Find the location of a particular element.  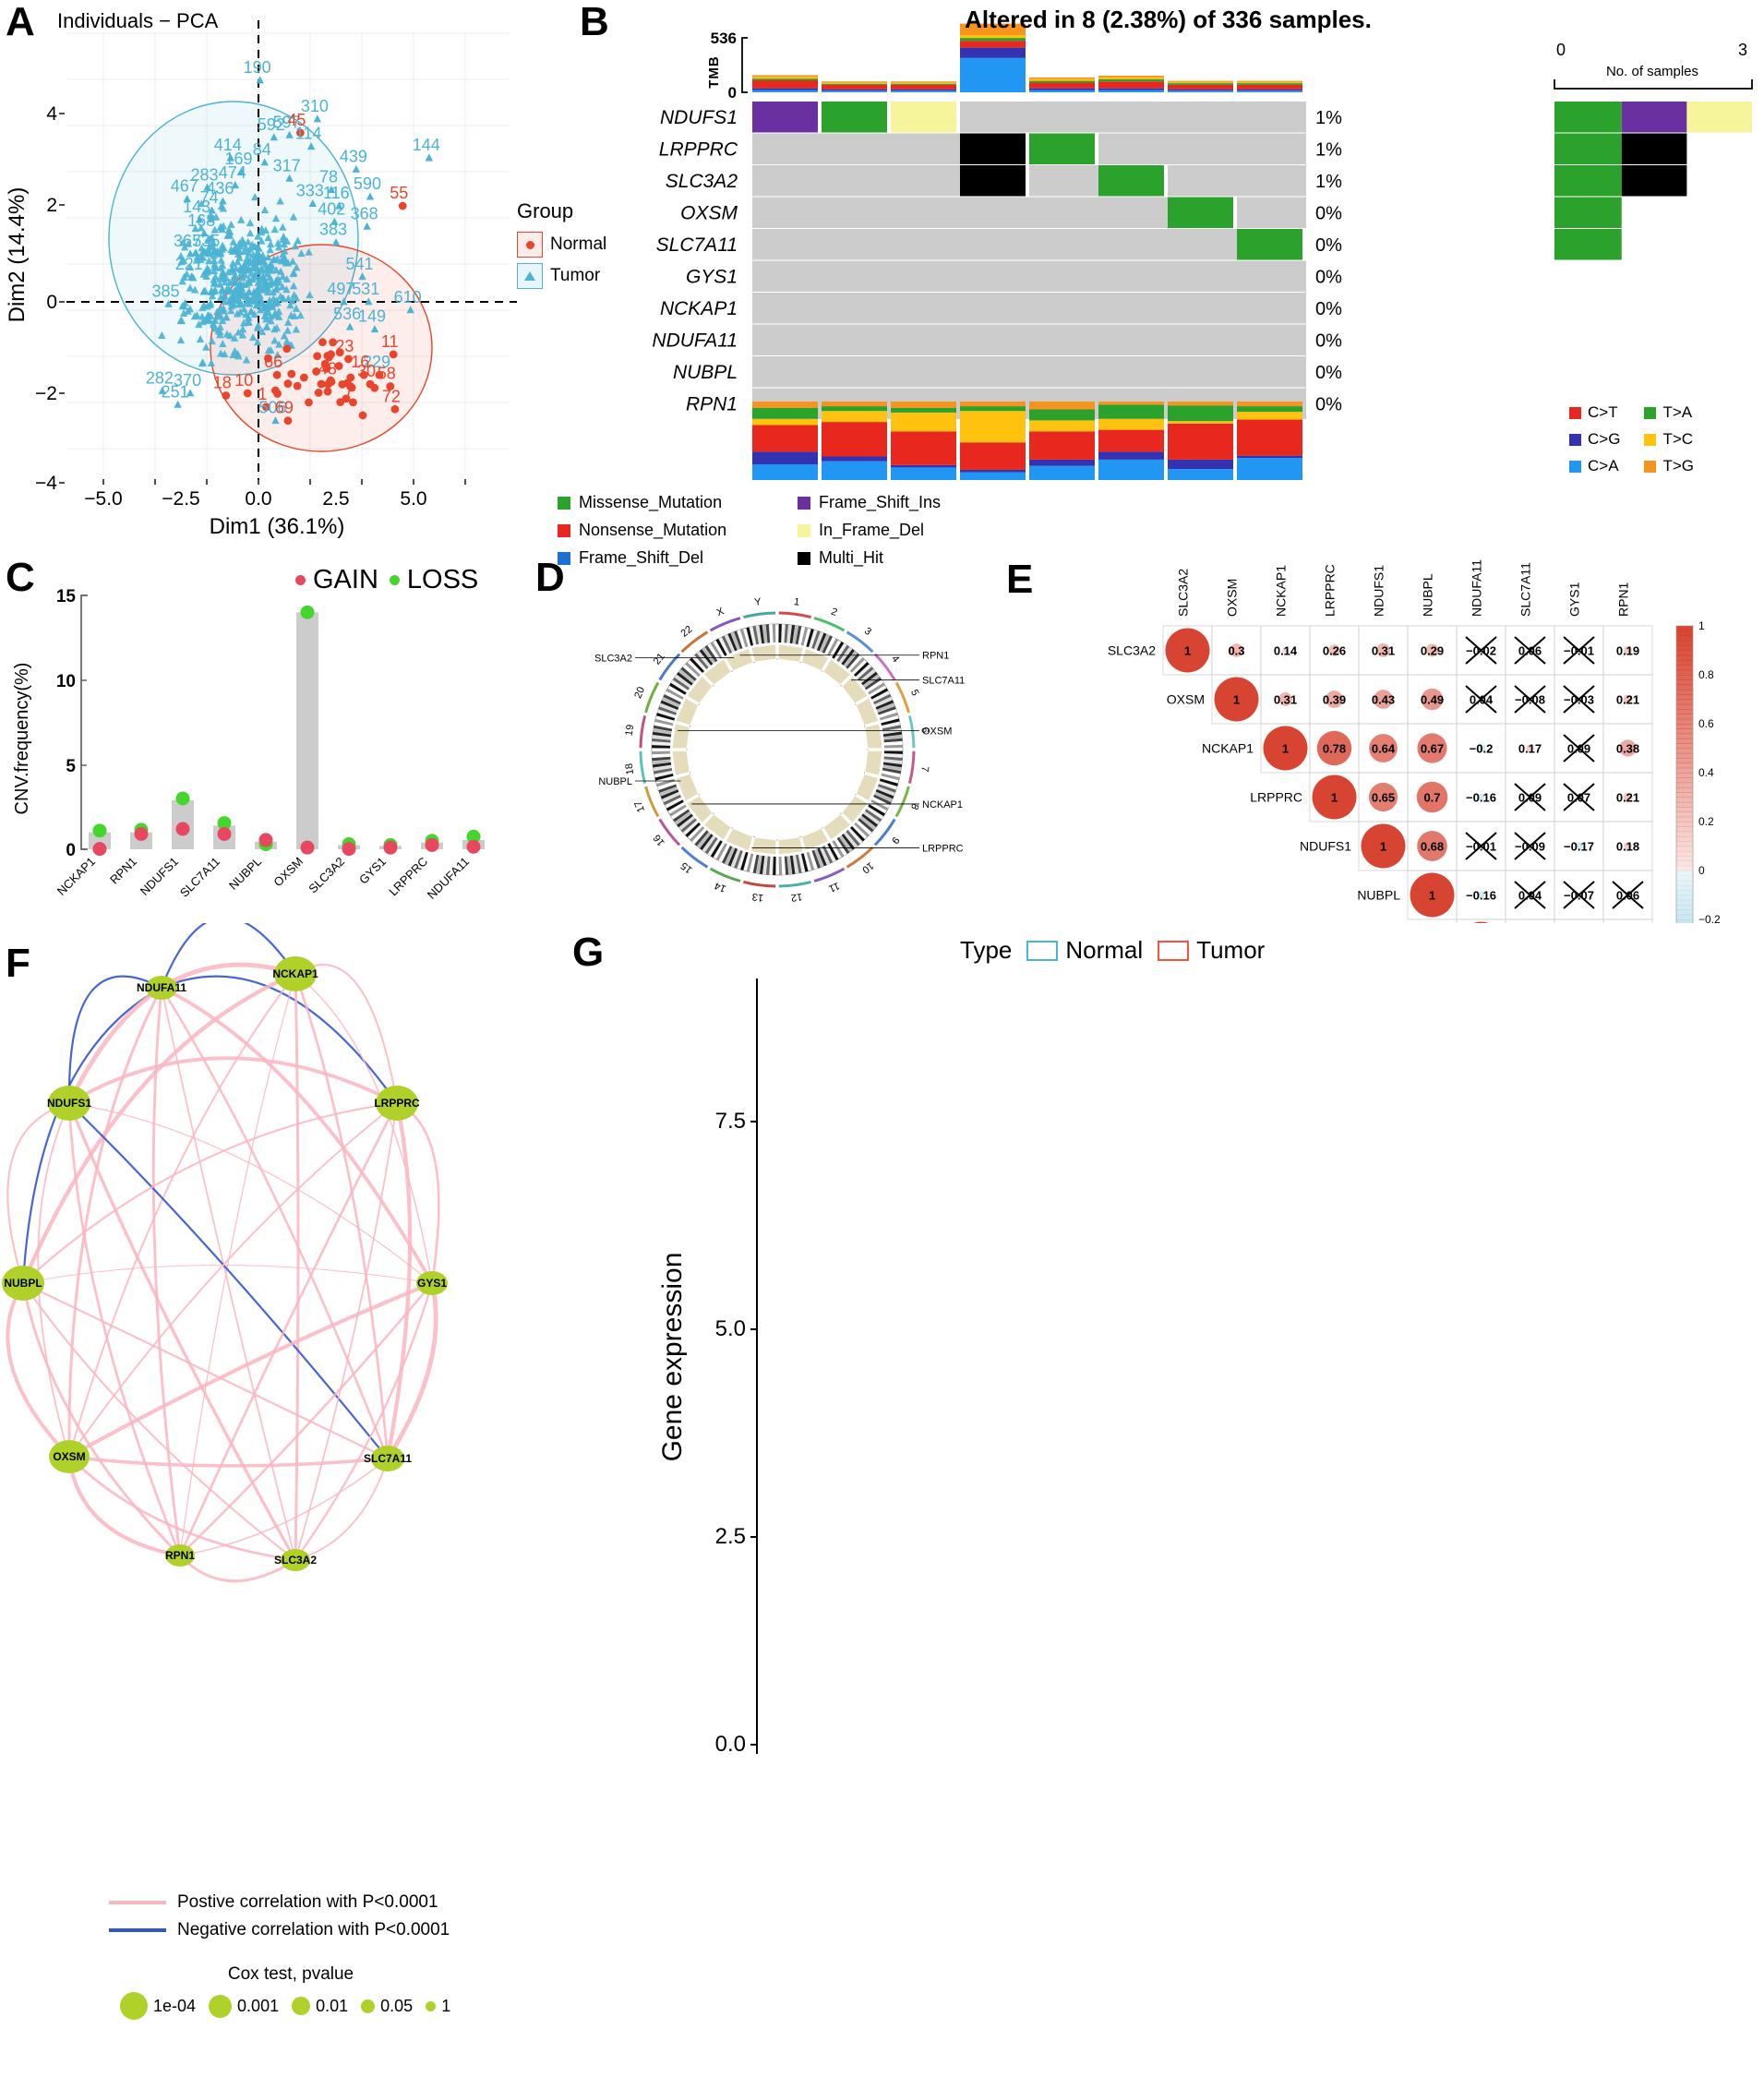

variant-legend-item: In_Frame_Del is located at coordinates (869, 530).